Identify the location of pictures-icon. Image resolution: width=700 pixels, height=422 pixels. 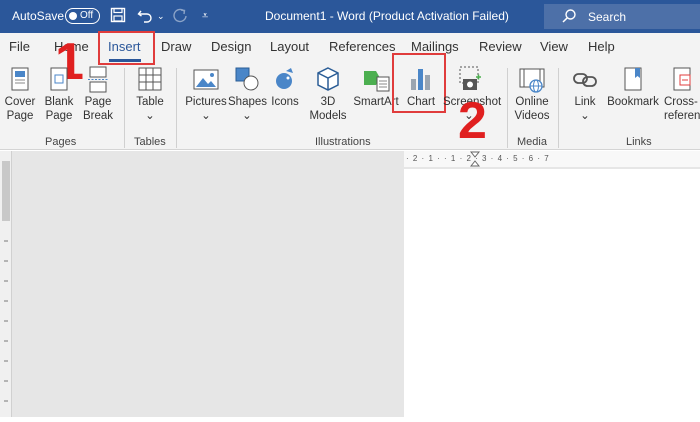
(206, 79).